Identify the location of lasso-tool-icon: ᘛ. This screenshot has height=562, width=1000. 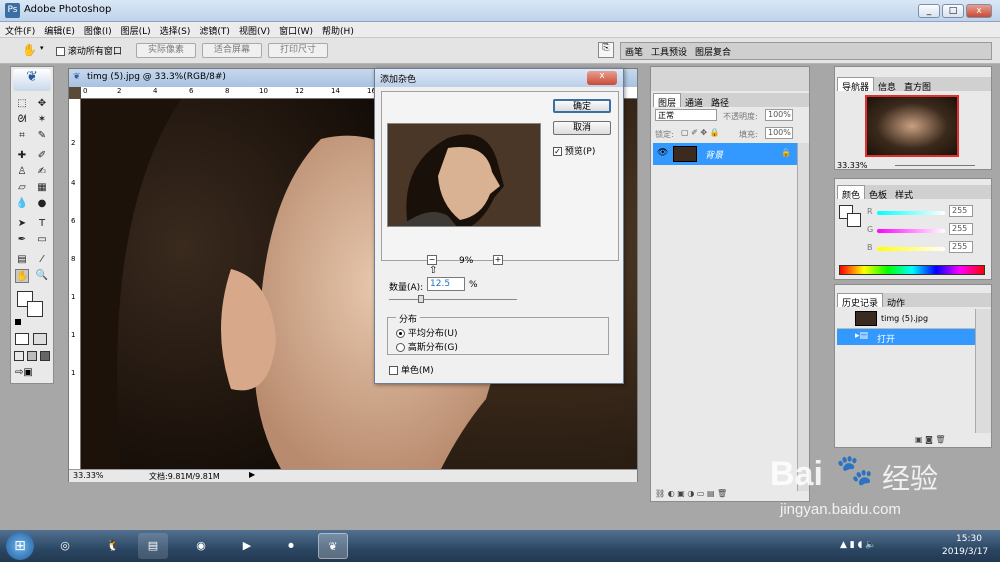
(22, 120).